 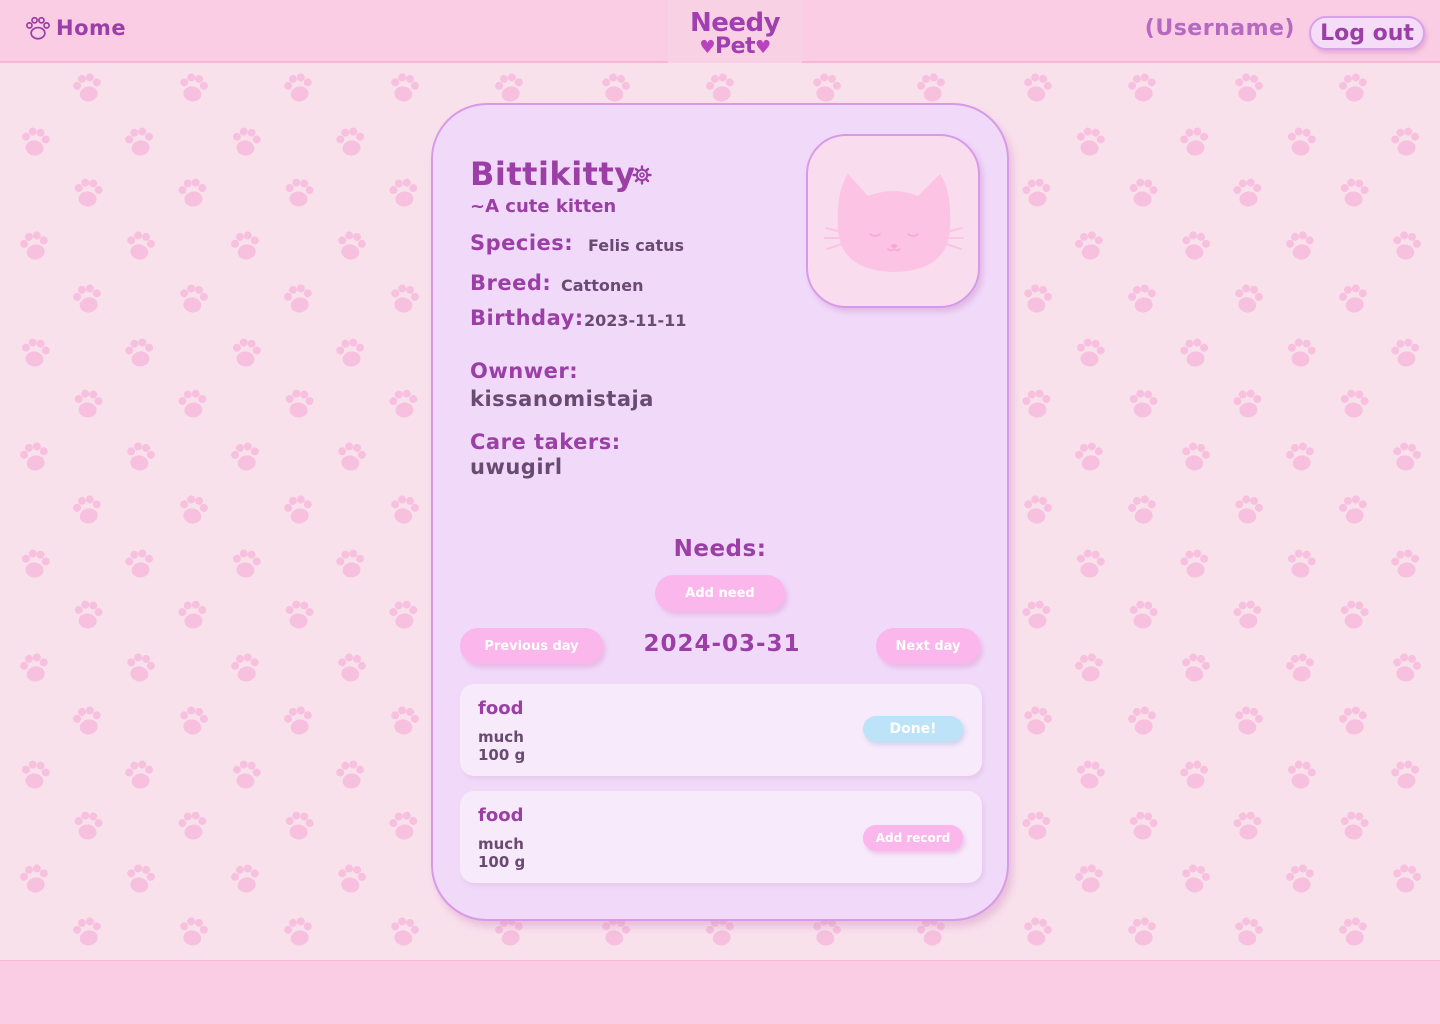 I want to click on top-nav-bar: Home Needy ♥Pet♥ (Username) Log out, so click(x=720, y=31).